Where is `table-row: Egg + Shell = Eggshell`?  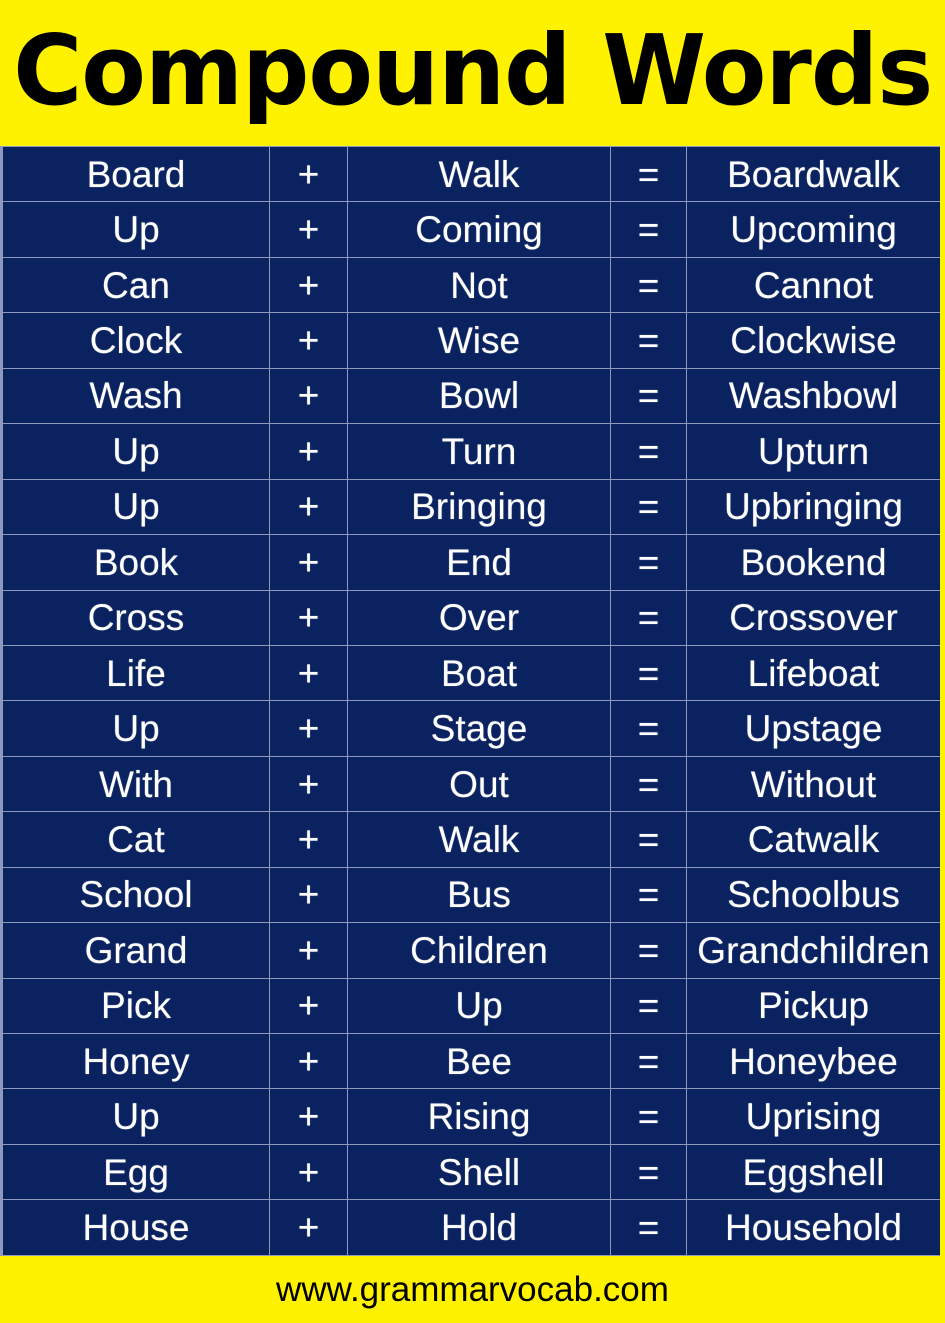 table-row: Egg + Shell = Eggshell is located at coordinates (471, 1172).